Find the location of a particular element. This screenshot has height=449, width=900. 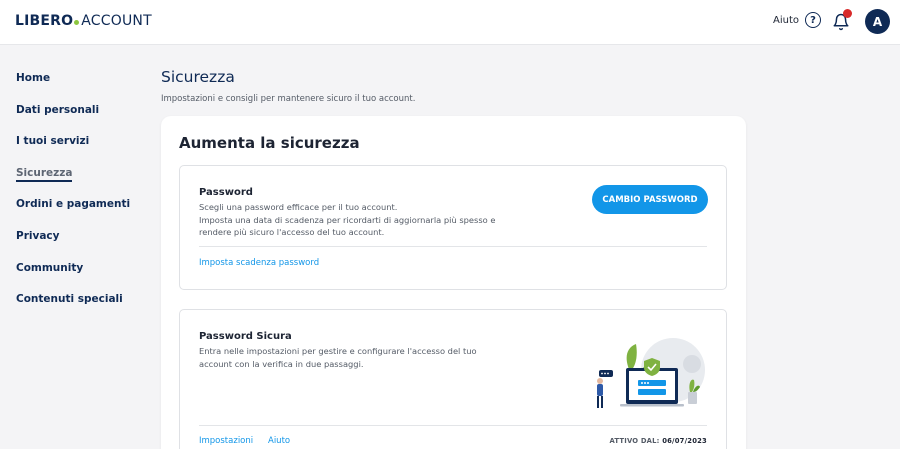

secure-password-title: Password Sicura is located at coordinates (245, 336).